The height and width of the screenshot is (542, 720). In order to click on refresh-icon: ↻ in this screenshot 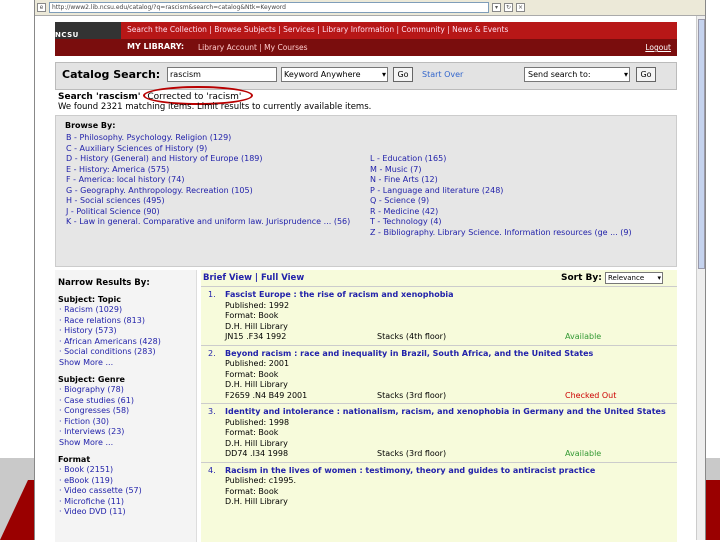, I will do `click(508, 7)`.